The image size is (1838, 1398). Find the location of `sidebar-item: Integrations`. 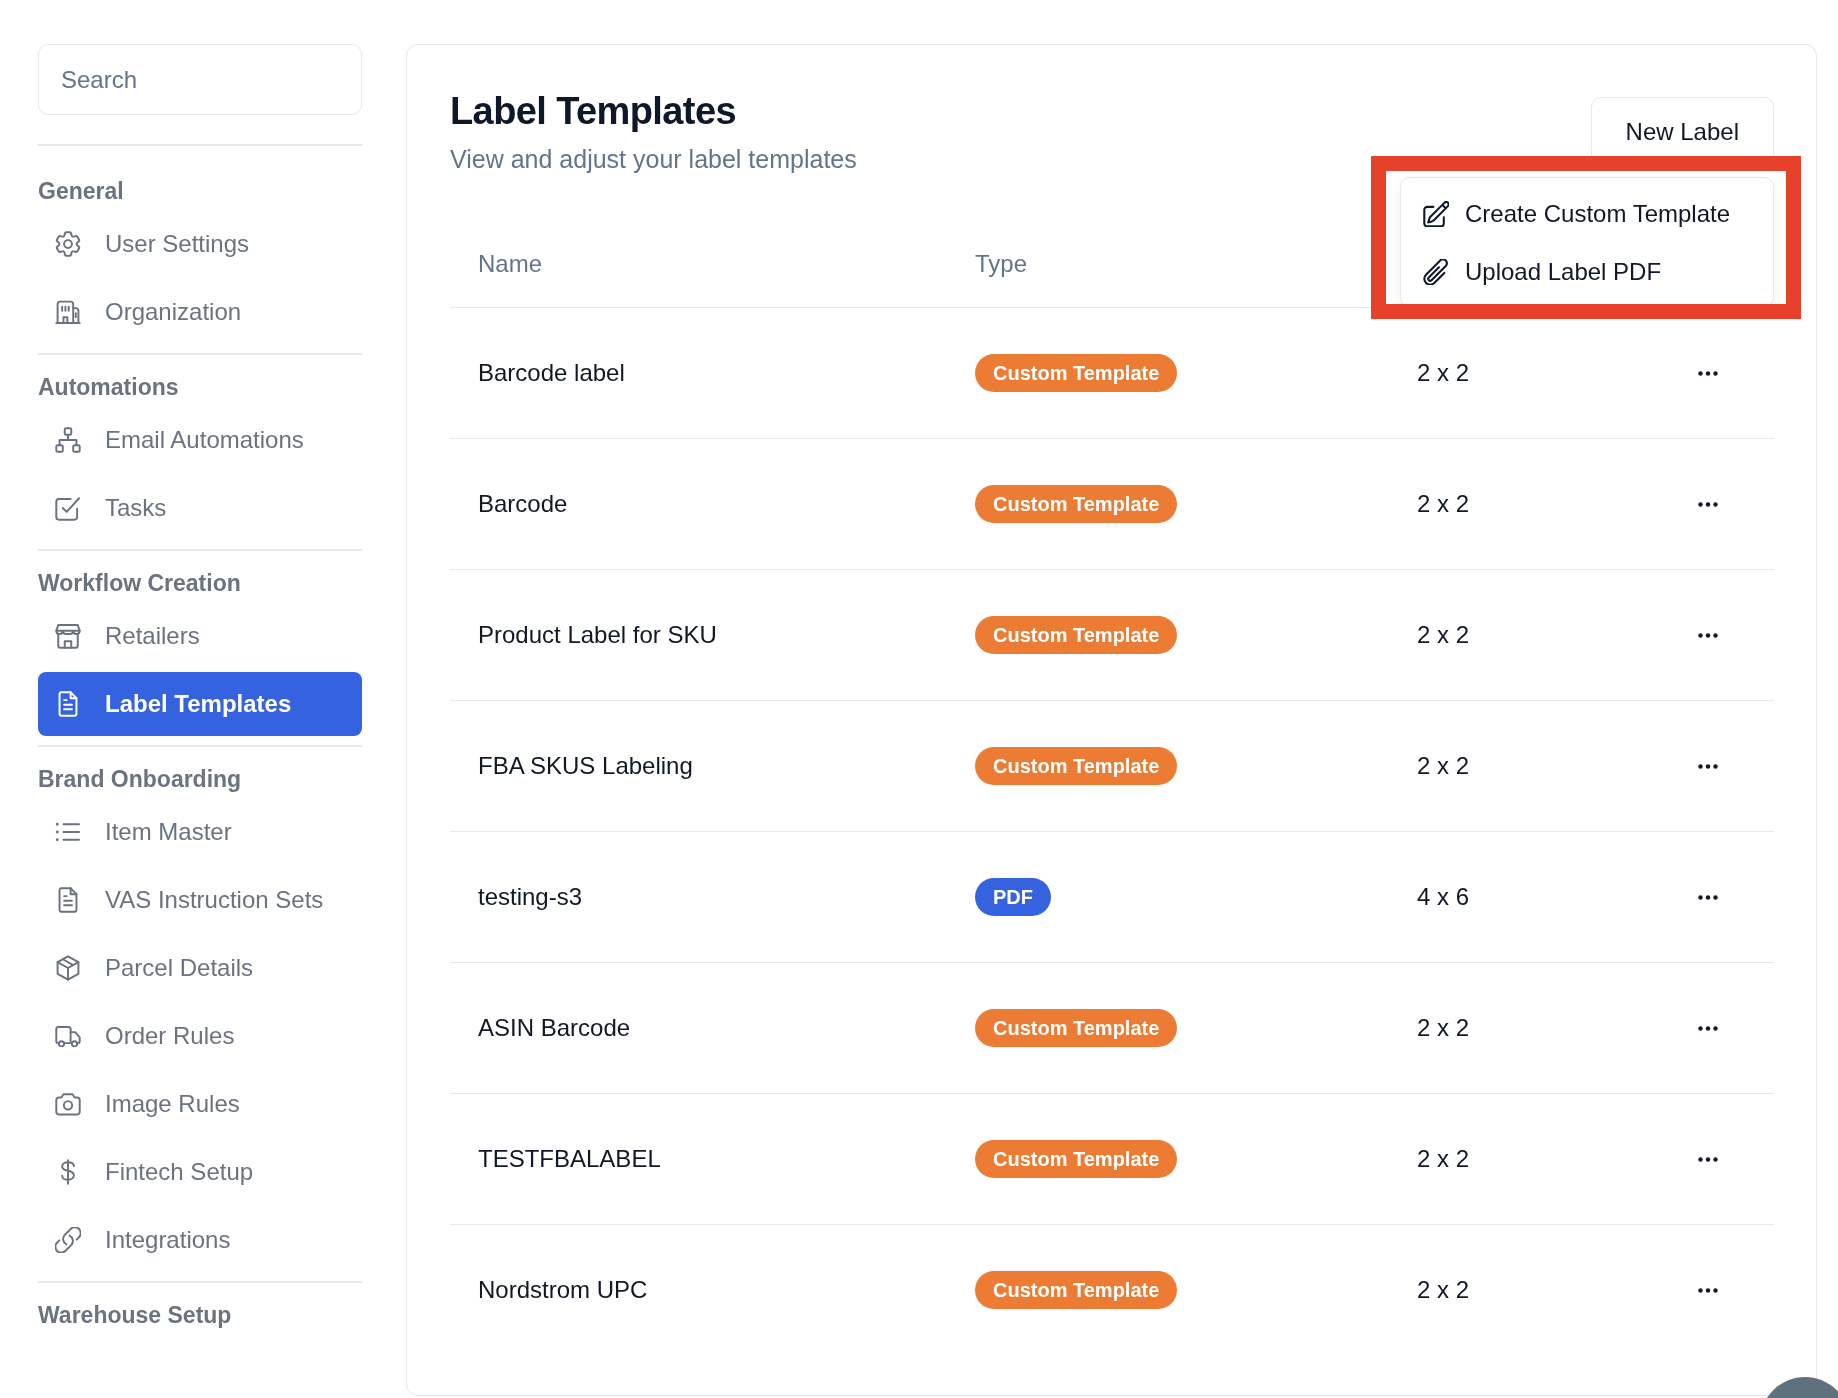

sidebar-item: Integrations is located at coordinates (200, 1240).